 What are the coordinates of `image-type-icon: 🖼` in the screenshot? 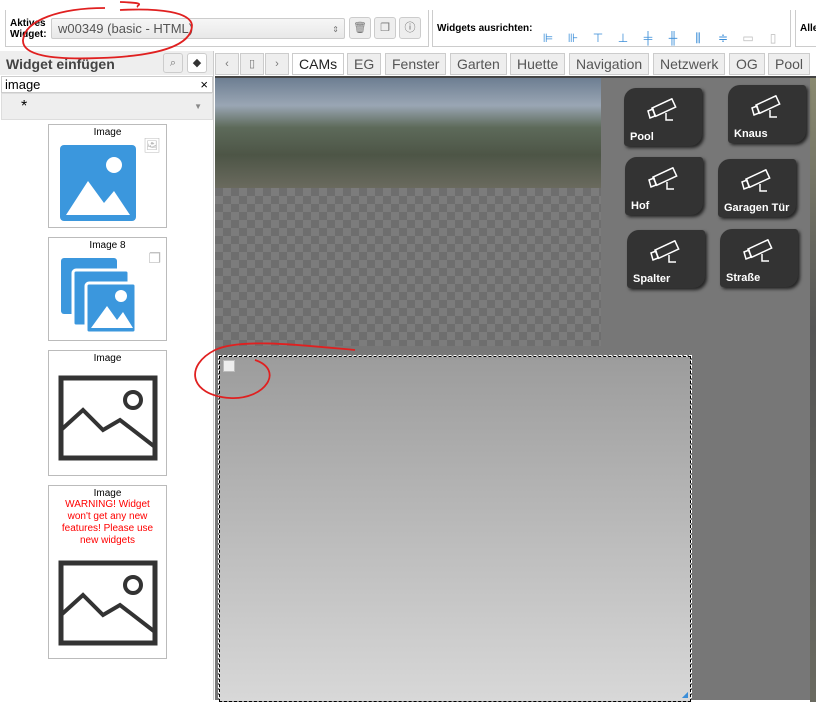 It's located at (152, 145).